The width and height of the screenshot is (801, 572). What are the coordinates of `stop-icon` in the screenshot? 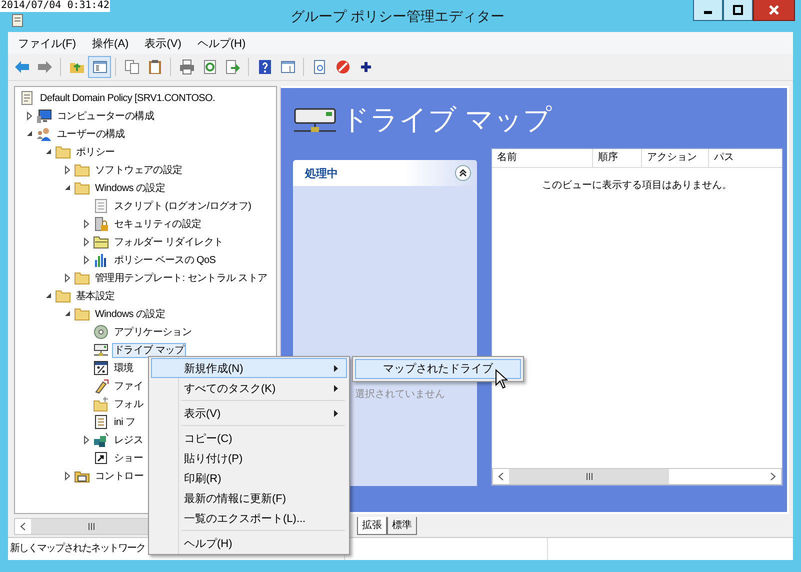 It's located at (342, 67).